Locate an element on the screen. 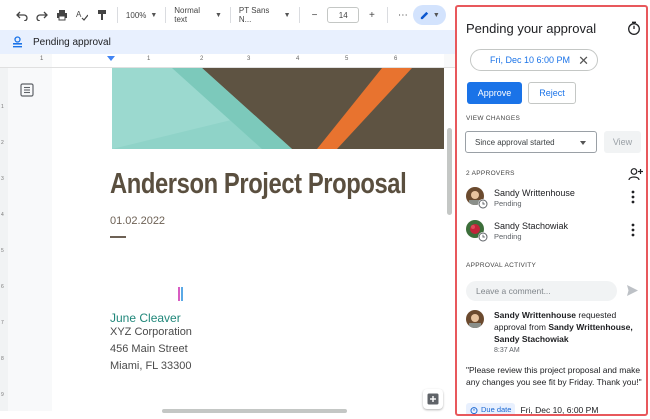  vertical-ruler: 1 2 3 4 5 6 7 8 9 is located at coordinates (4, 239).